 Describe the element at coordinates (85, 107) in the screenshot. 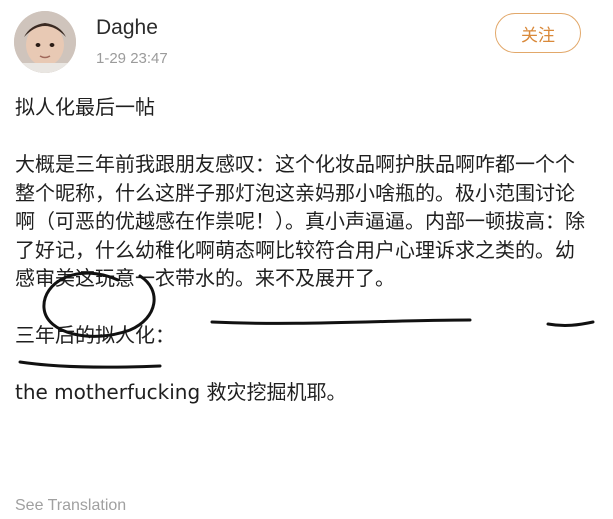

I see `post-title: 拟人化最后一帖` at that location.